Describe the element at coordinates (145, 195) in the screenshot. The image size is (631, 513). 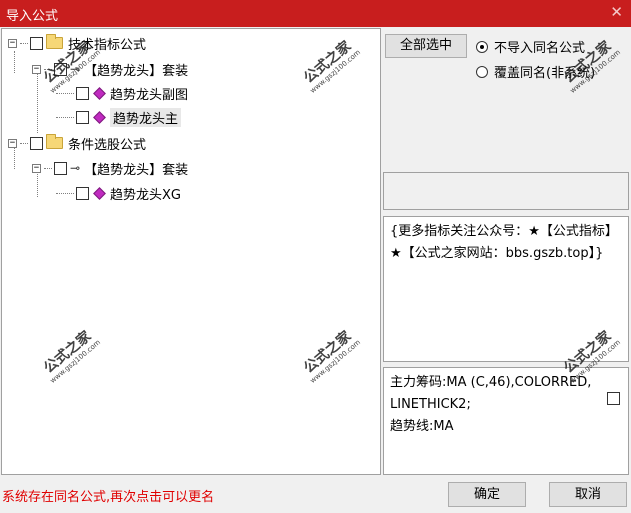
I see `node-label: 趋势龙头XG` at that location.